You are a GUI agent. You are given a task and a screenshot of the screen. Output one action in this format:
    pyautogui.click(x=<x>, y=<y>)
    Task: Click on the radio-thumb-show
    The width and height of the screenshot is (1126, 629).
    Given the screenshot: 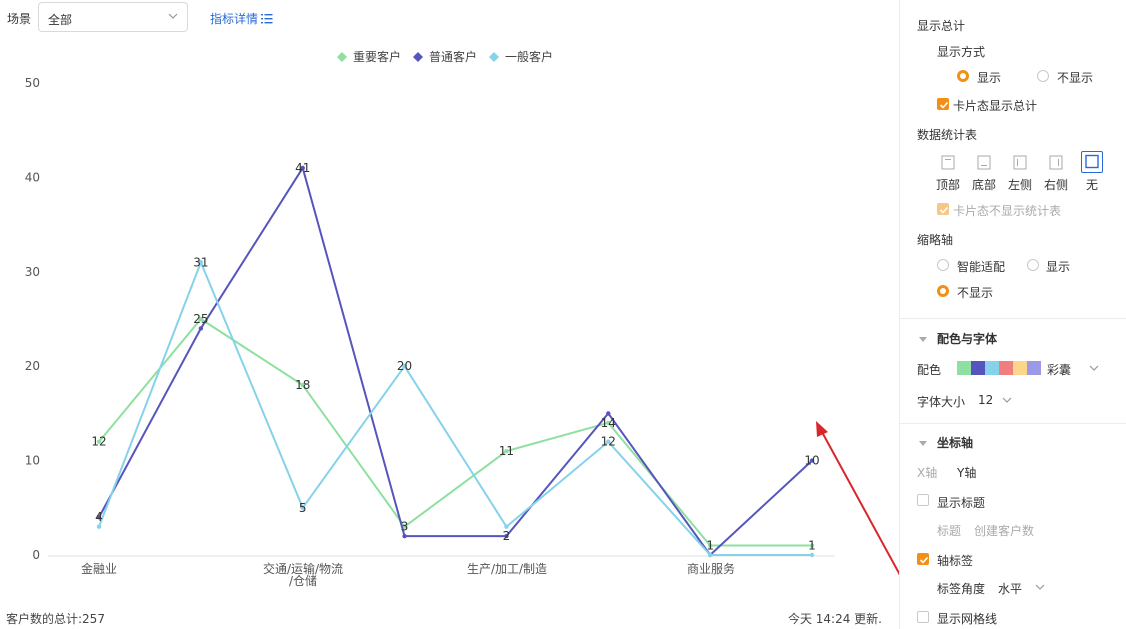 What is the action you would take?
    pyautogui.click(x=1033, y=265)
    